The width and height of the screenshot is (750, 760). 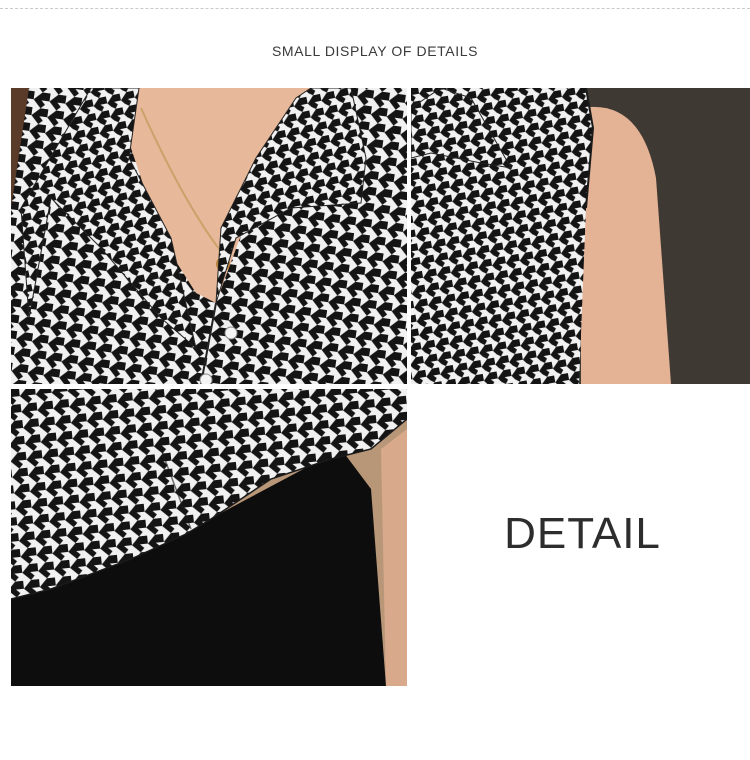 What do you see at coordinates (582, 533) in the screenshot?
I see `detail-label: DETAIL` at bounding box center [582, 533].